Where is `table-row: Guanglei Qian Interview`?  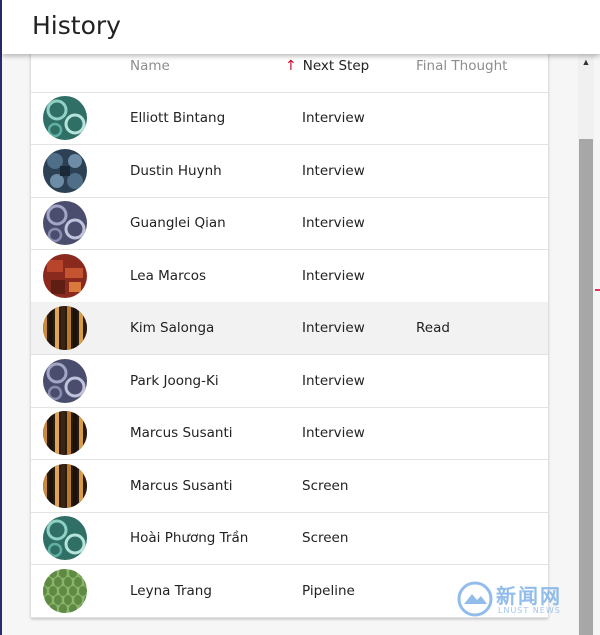 table-row: Guanglei Qian Interview is located at coordinates (289, 223).